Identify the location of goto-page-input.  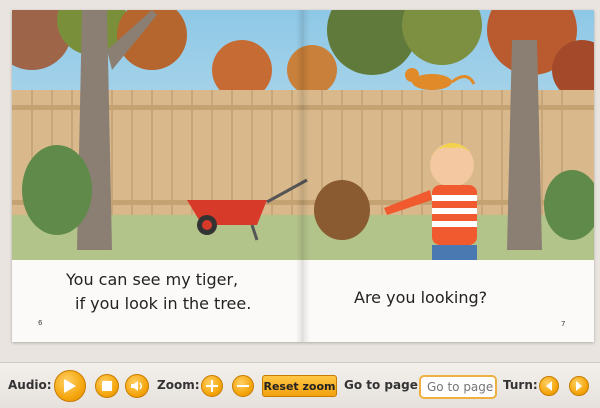
(458, 387).